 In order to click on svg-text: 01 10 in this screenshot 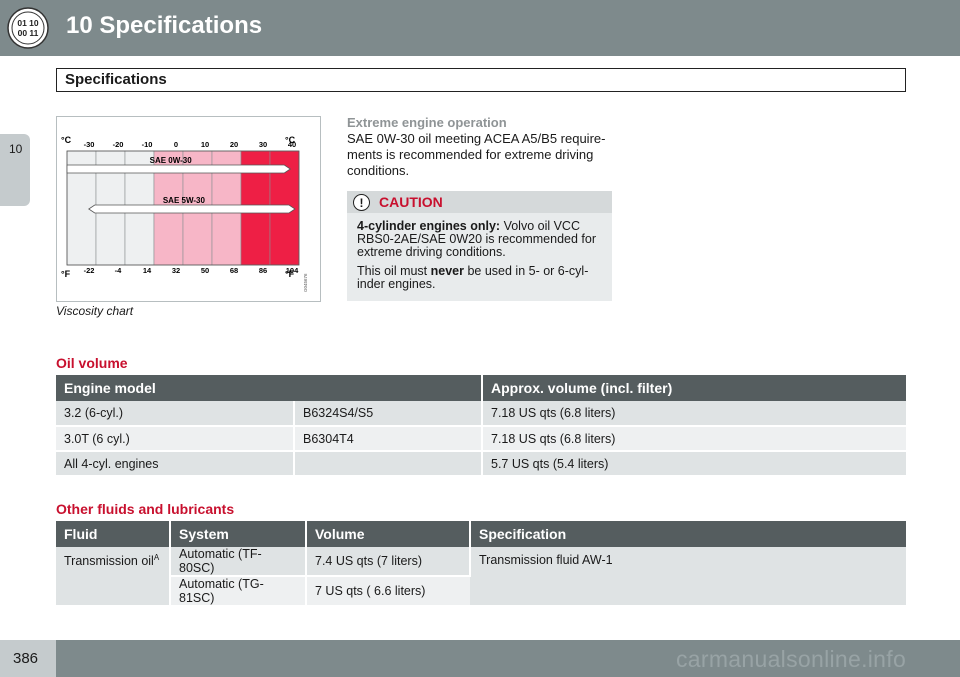, I will do `click(28, 23)`.